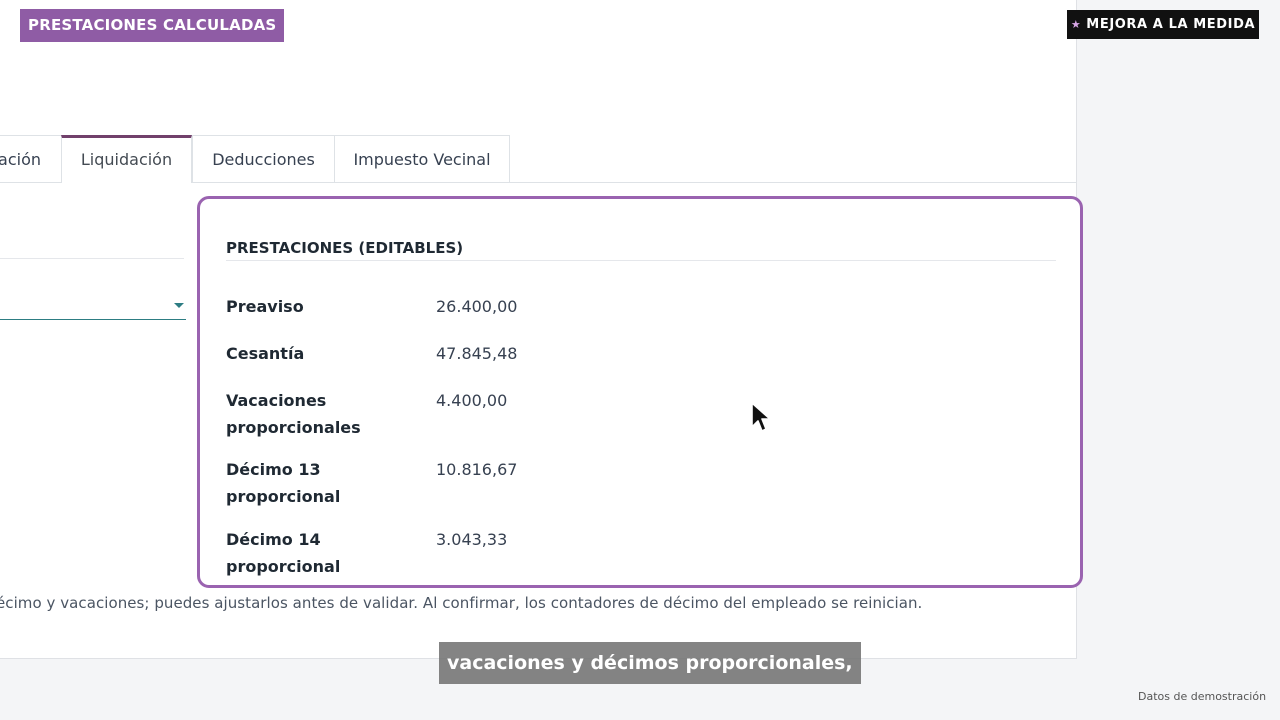  What do you see at coordinates (761, 417) in the screenshot?
I see `mouse-cursor-icon` at bounding box center [761, 417].